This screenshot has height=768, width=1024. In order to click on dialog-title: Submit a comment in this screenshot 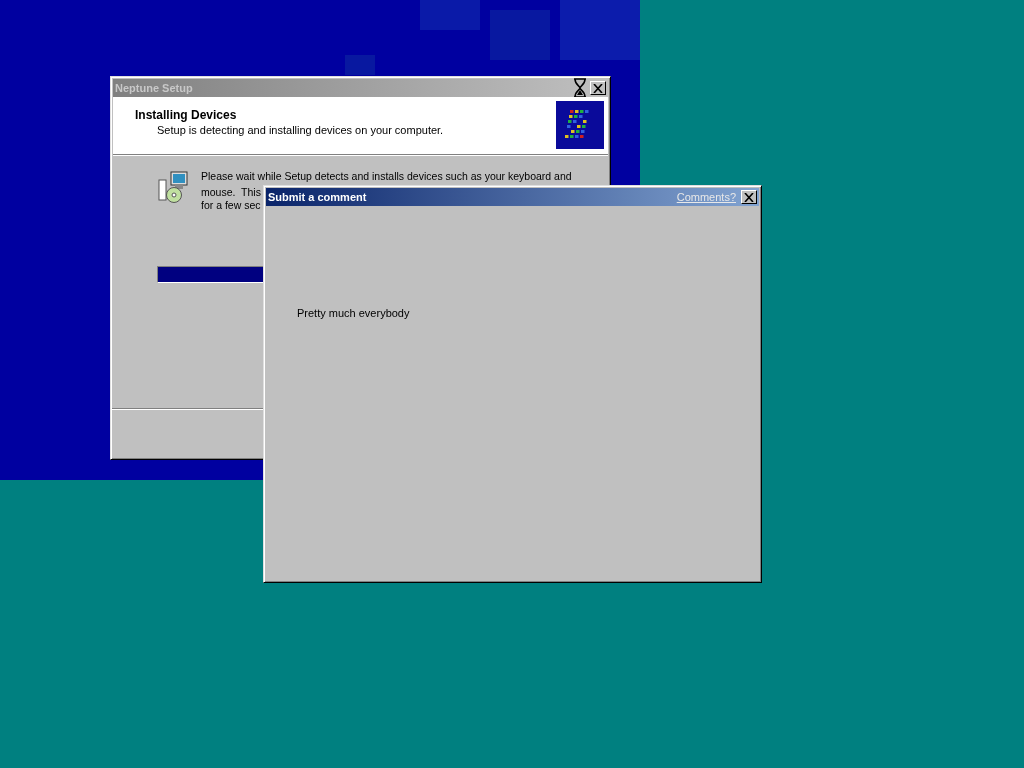, I will do `click(317, 197)`.